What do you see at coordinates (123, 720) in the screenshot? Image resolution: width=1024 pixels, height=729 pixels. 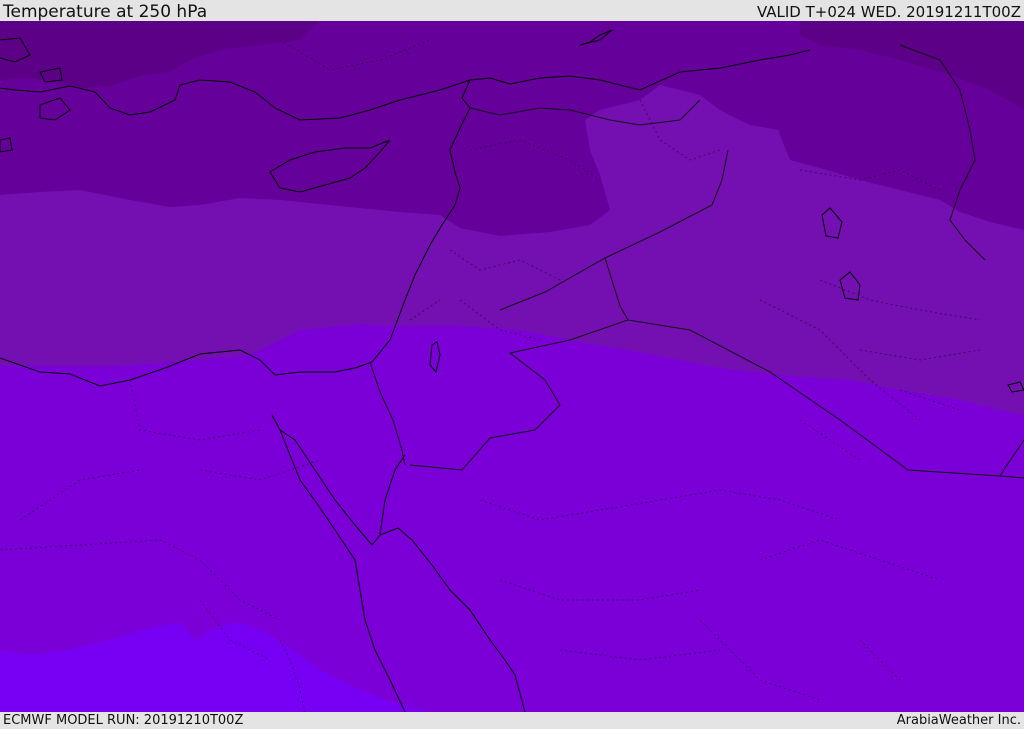 I see `model-run: ECMWF MODEL RUN: 20191210T00Z` at bounding box center [123, 720].